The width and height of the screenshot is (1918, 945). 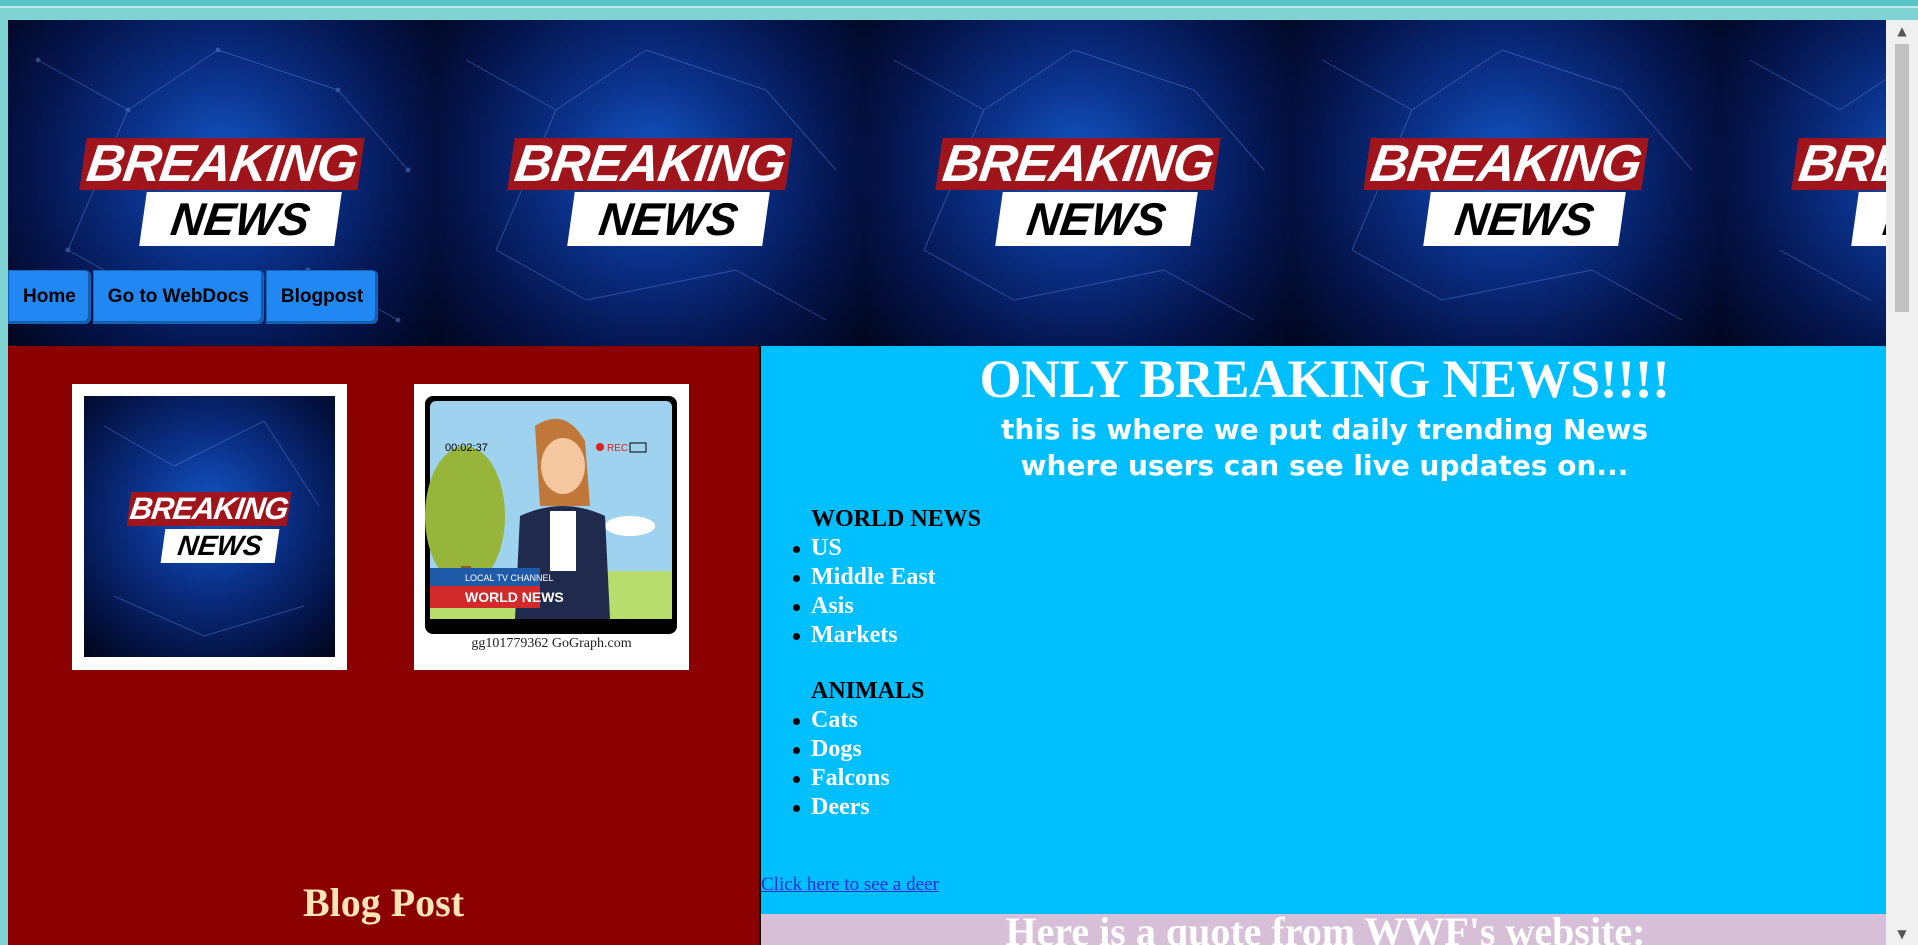 What do you see at coordinates (864, 577) in the screenshot?
I see `list-item: Middle East` at bounding box center [864, 577].